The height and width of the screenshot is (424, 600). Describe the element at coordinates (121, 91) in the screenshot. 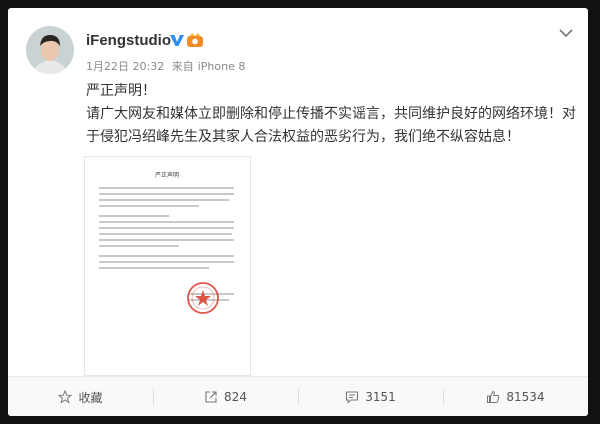

I see `post-text-line: 严正声明！` at that location.